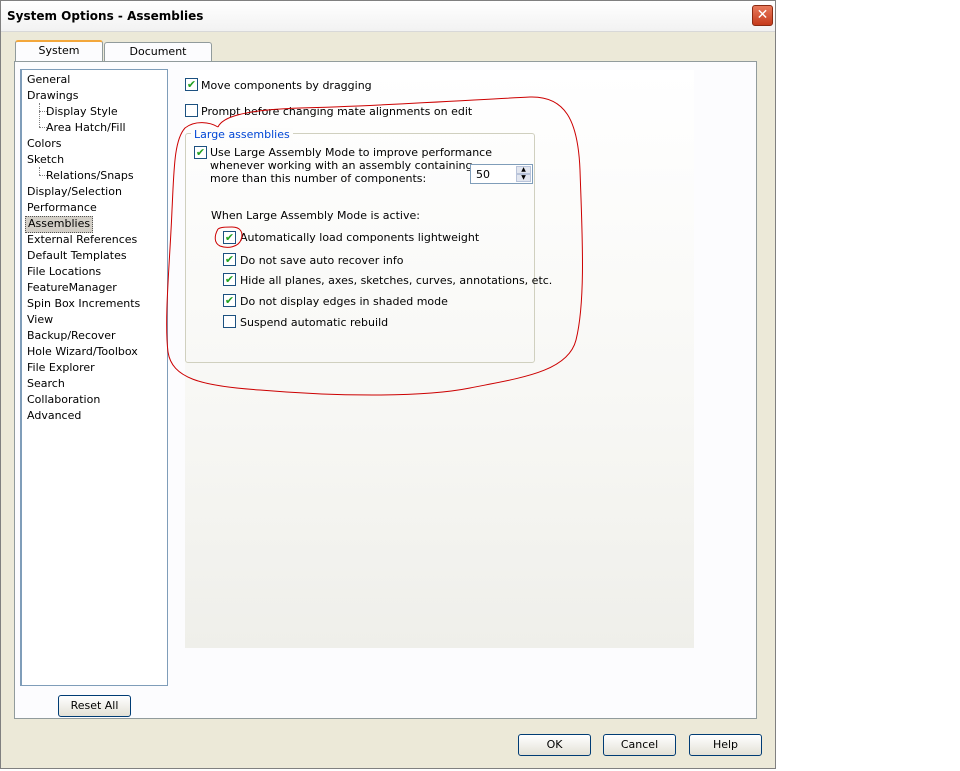 The width and height of the screenshot is (960, 771). I want to click on tree-item-sketch: Sketch, so click(45, 159).